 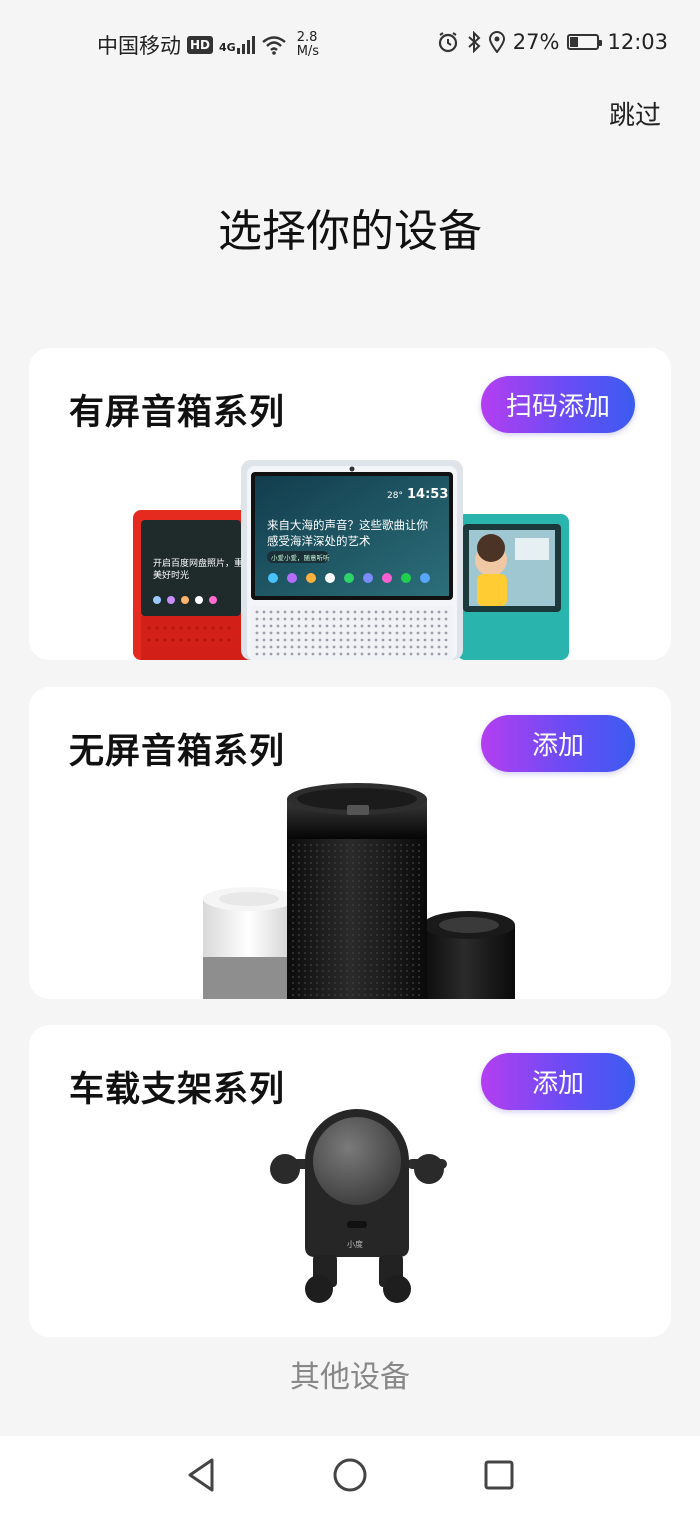 What do you see at coordinates (496, 42) in the screenshot?
I see `location-icon` at bounding box center [496, 42].